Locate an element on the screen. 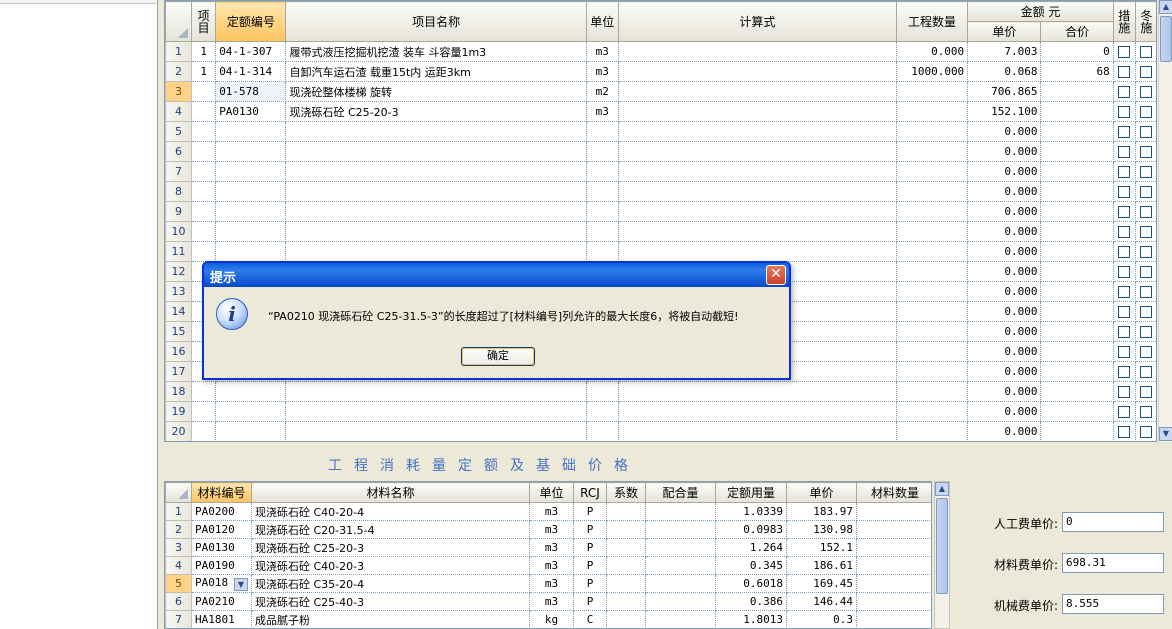  material-row: 1 PA0200 现浇砾石砼 C40-20-4 m3 P 1.0339 183.97 is located at coordinates (548, 511).